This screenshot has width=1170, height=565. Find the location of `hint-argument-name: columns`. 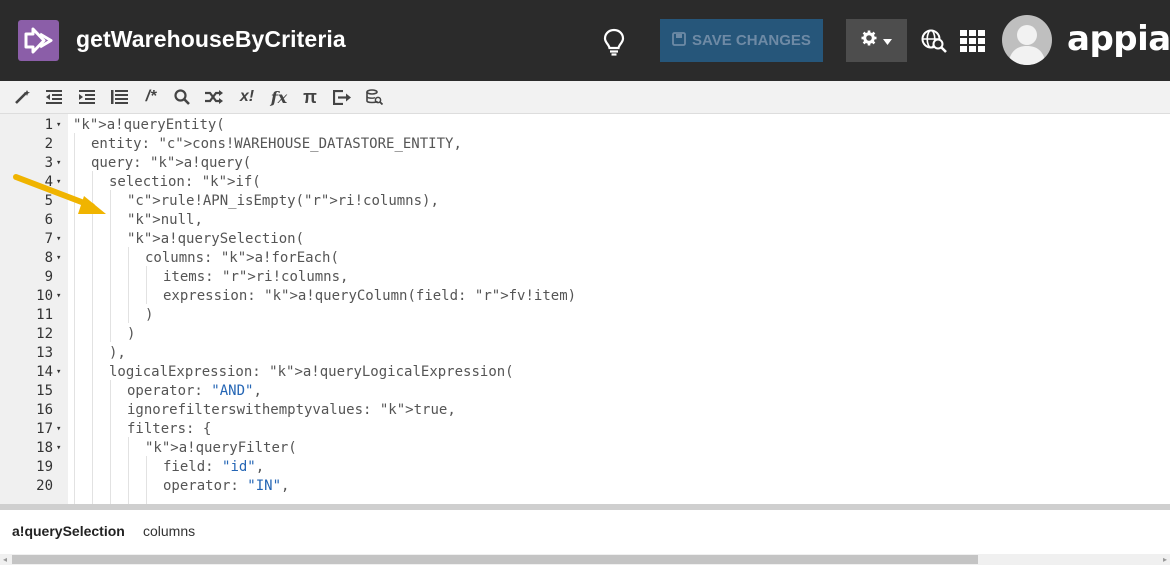

hint-argument-name: columns is located at coordinates (169, 531).